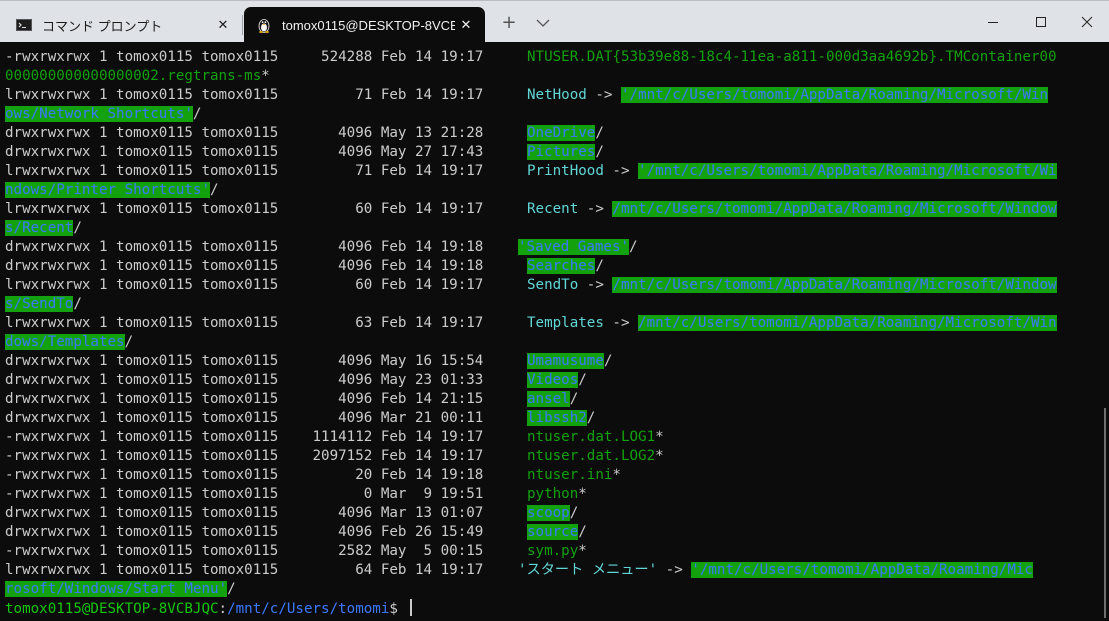 The height and width of the screenshot is (621, 1109). Describe the element at coordinates (223, 609) in the screenshot. I see `prompt-colon: :` at that location.